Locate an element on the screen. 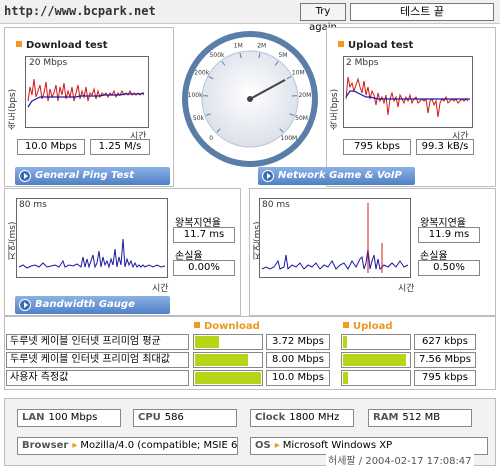 This screenshot has width=500, height=469. bandwidth-upload-value: 795 kbps is located at coordinates (445, 378).